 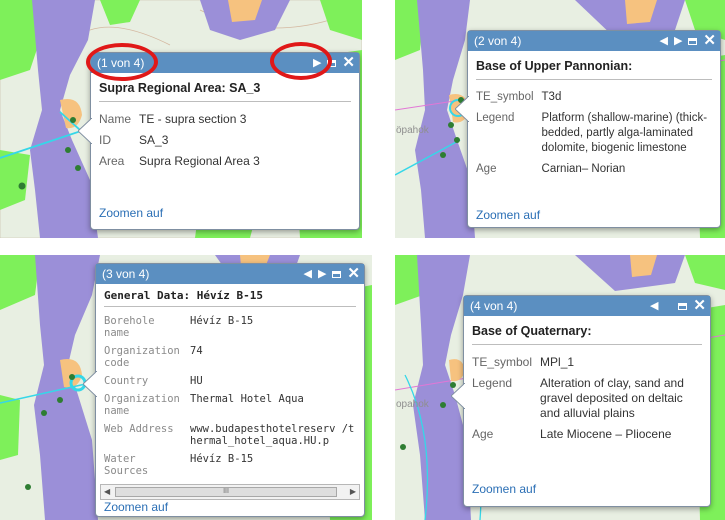 What do you see at coordinates (606, 434) in the screenshot?
I see `attribute-value: Late Miocene – Pliocene` at bounding box center [606, 434].